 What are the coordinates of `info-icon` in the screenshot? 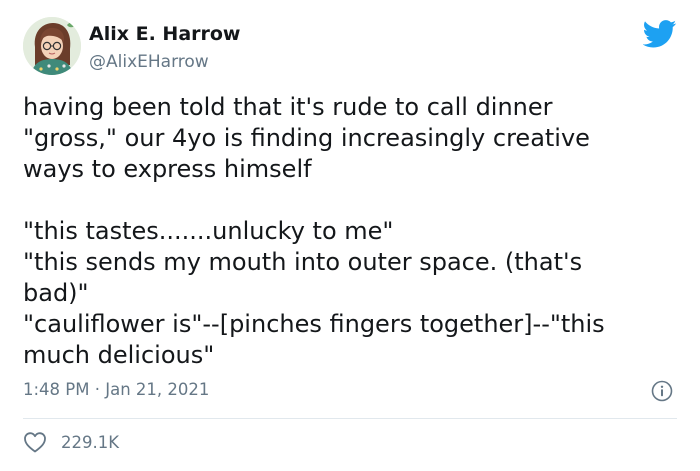 It's located at (662, 391).